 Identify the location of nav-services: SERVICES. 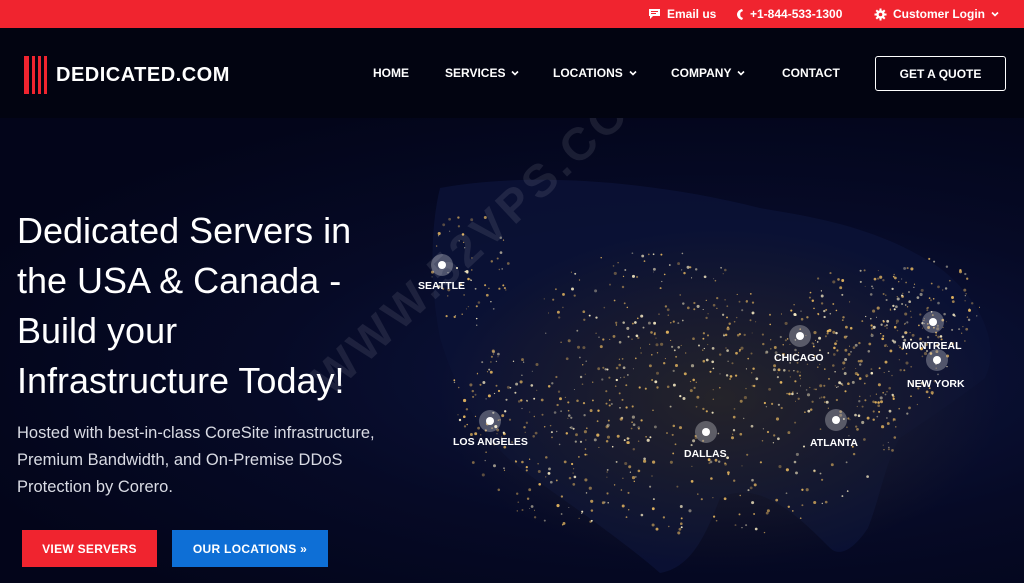
(482, 73).